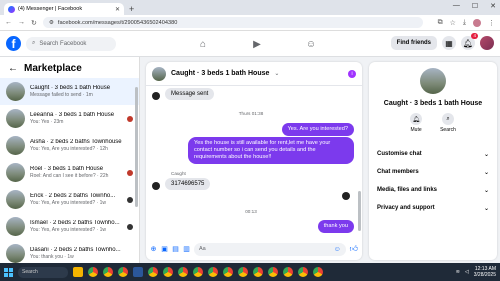 The image size is (500, 281). What do you see at coordinates (153, 249) in the screenshot?
I see `plus-icon: ⊕` at bounding box center [153, 249].